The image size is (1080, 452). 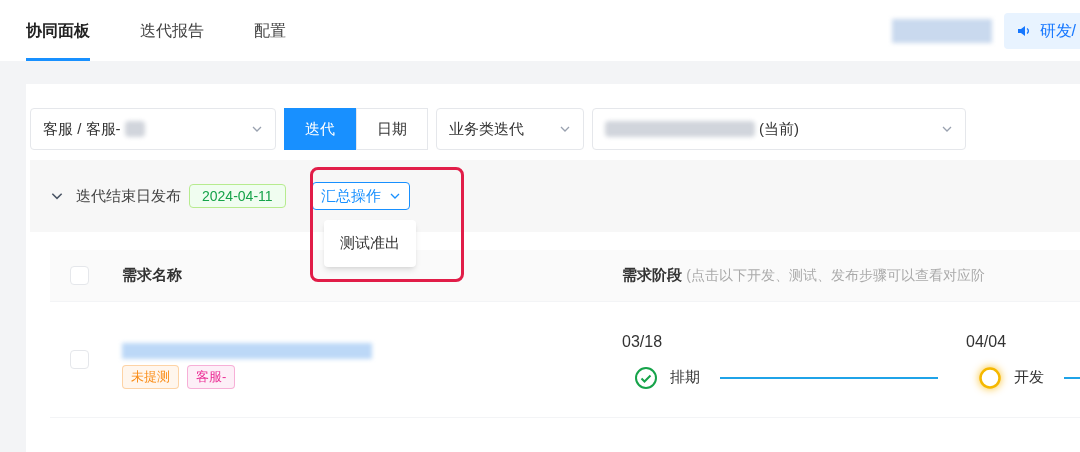 I want to click on column-header: 需求阶段 (点击以下开发、测试、发布步骤可以查看对应阶, so click(x=804, y=275).